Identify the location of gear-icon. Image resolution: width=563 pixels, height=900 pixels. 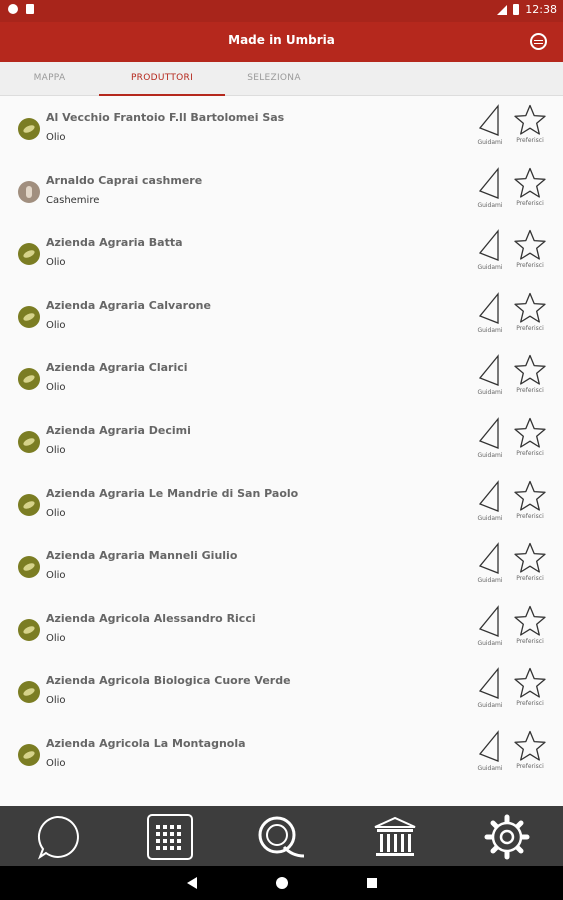
(507, 837).